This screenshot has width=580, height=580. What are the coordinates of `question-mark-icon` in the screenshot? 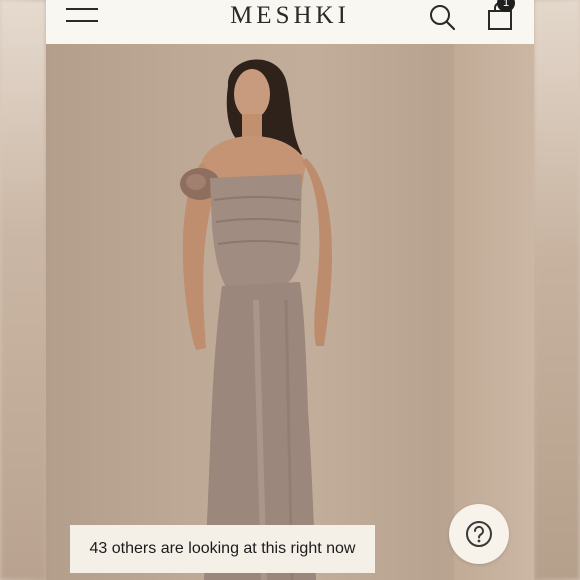 It's located at (479, 534).